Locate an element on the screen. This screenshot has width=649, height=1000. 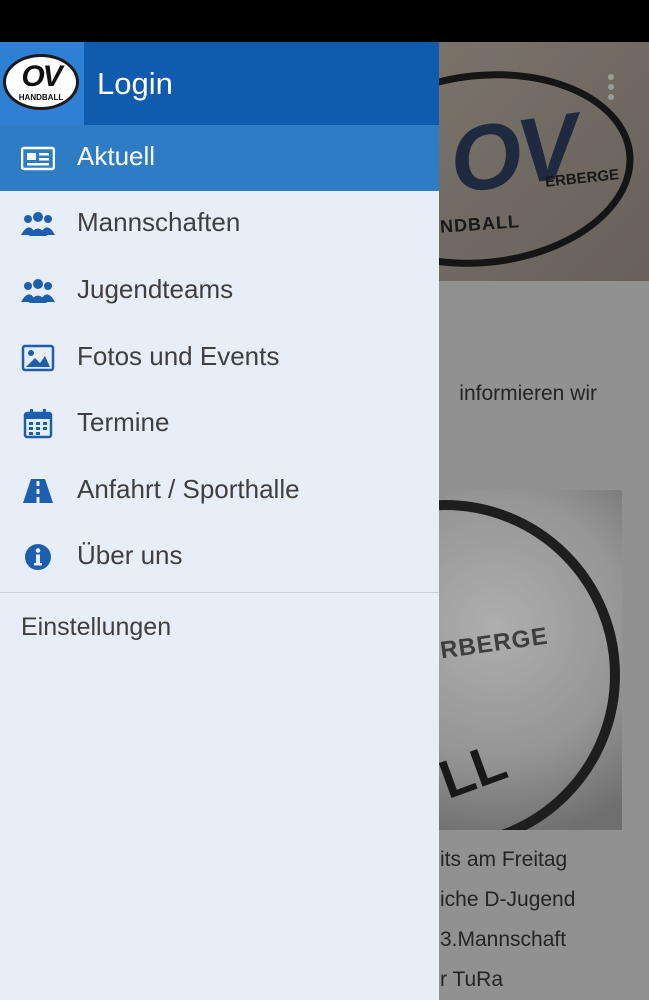
nav-label: Über uns is located at coordinates (130, 555).